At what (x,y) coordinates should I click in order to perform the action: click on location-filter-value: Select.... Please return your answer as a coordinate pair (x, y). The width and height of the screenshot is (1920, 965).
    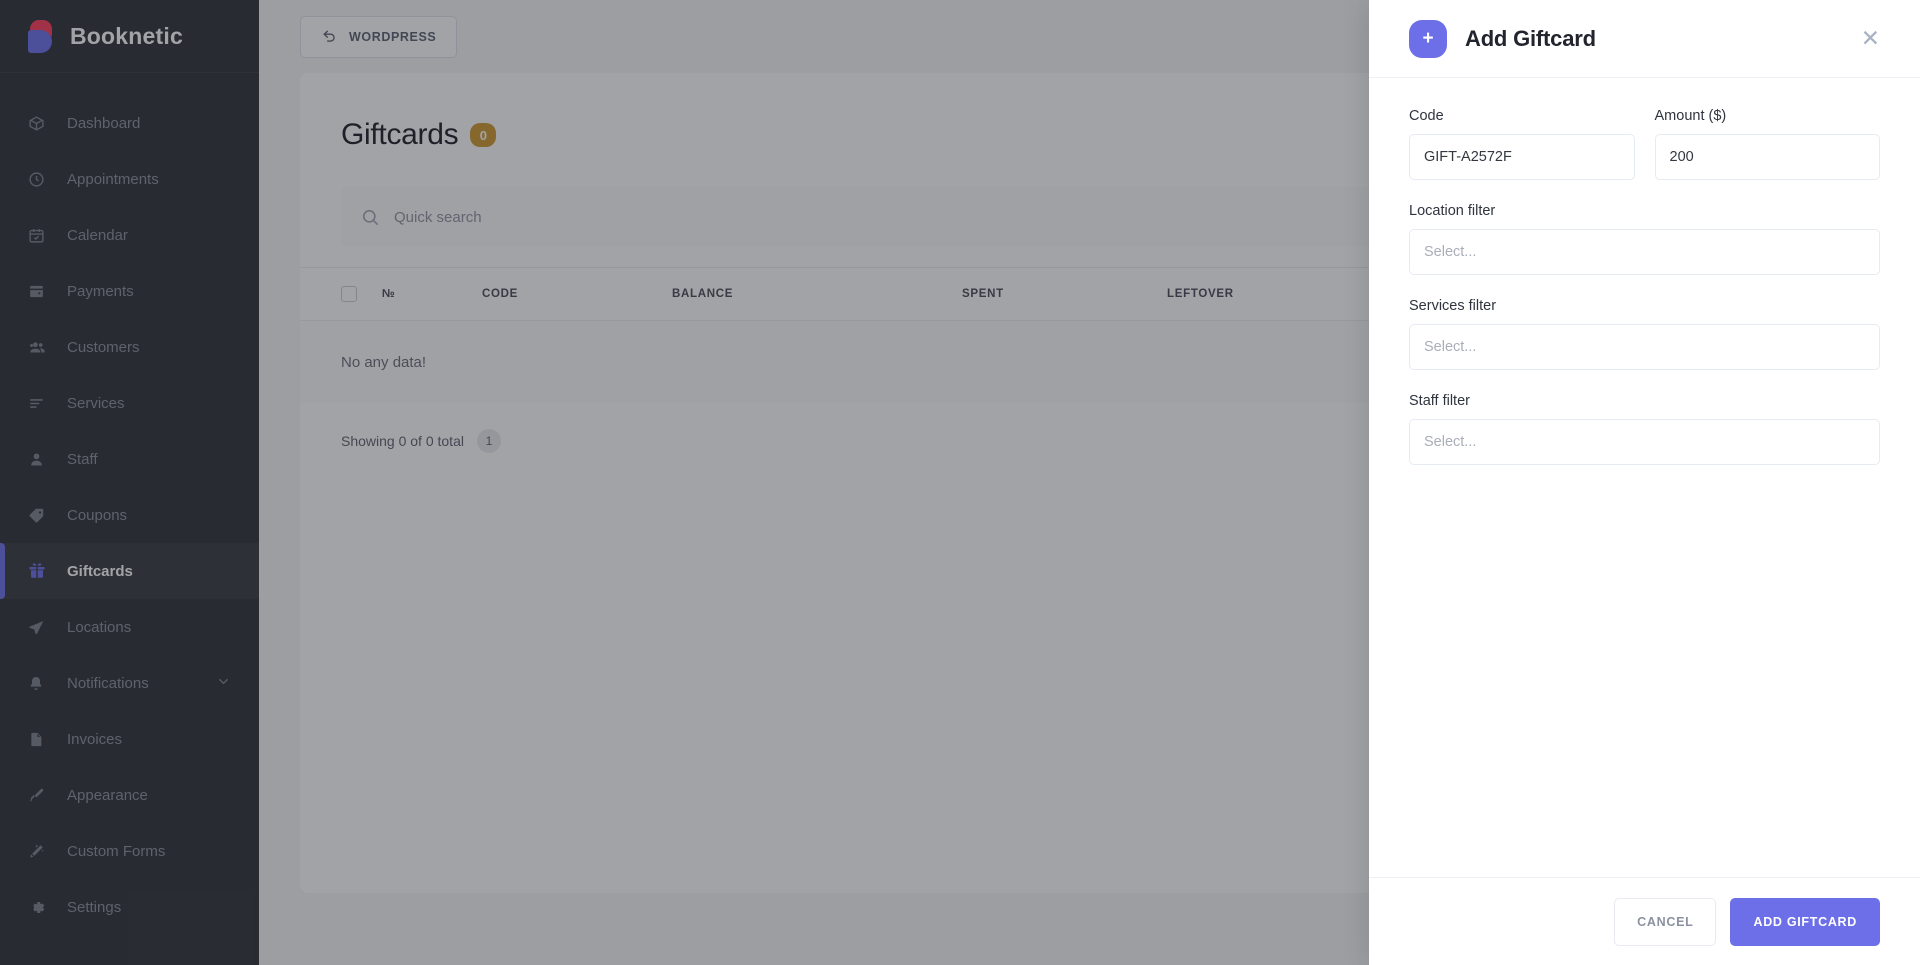
    Looking at the image, I should click on (1450, 252).